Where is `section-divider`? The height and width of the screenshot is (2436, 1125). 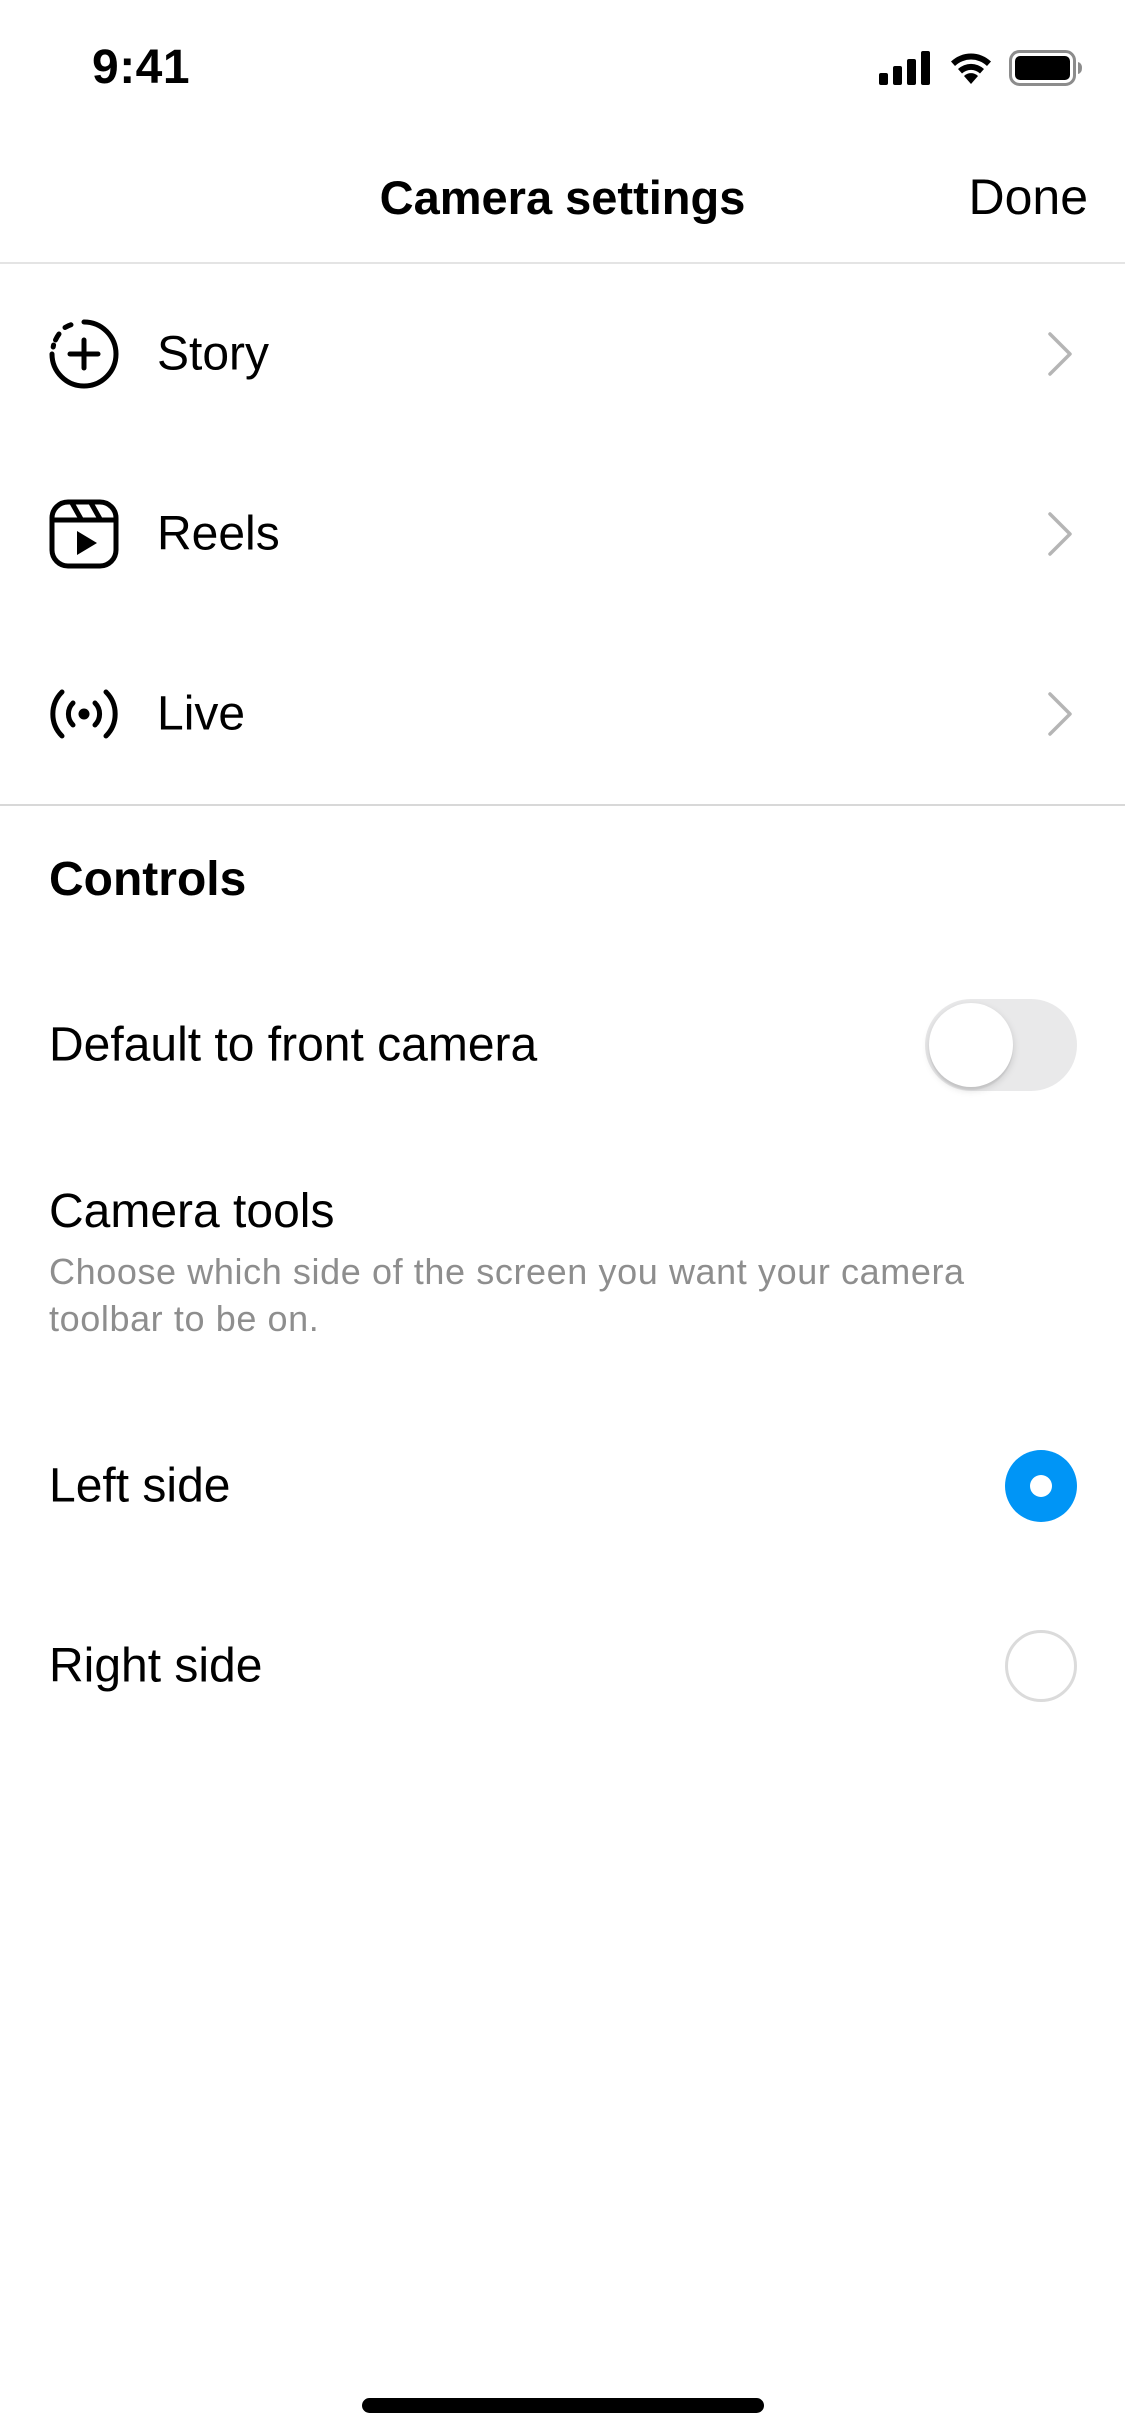 section-divider is located at coordinates (562, 805).